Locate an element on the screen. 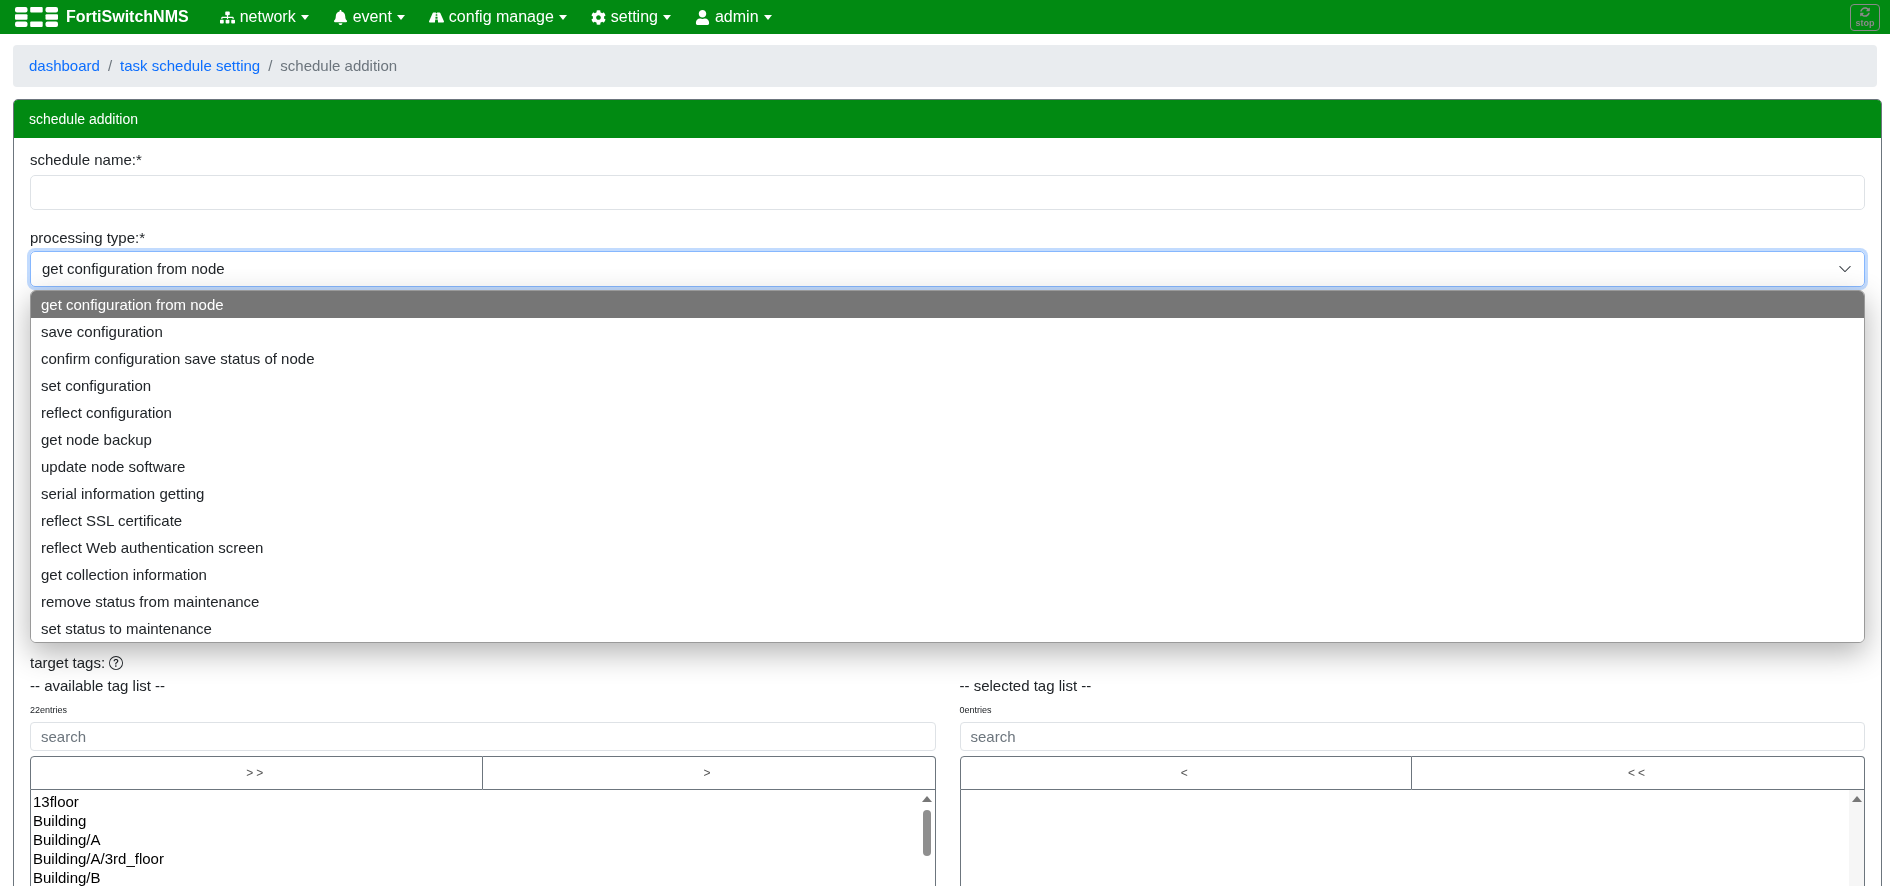 This screenshot has height=886, width=1890. scrollbar-thumb is located at coordinates (927, 833).